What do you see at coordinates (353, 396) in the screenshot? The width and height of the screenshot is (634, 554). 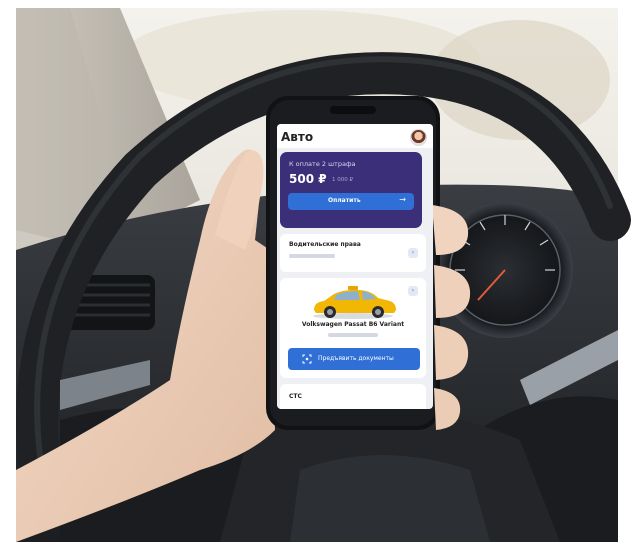 I see `sts-card: СТС` at bounding box center [353, 396].